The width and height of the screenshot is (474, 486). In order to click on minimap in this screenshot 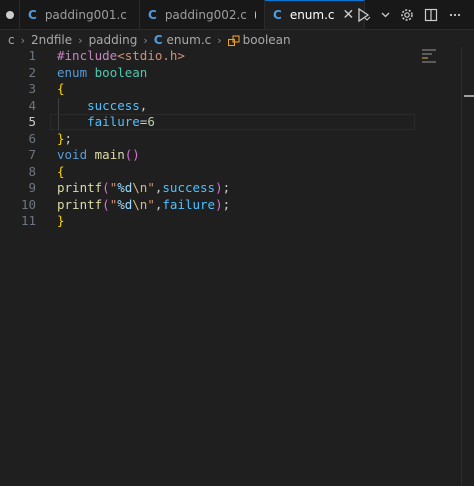, I will do `click(440, 62)`.